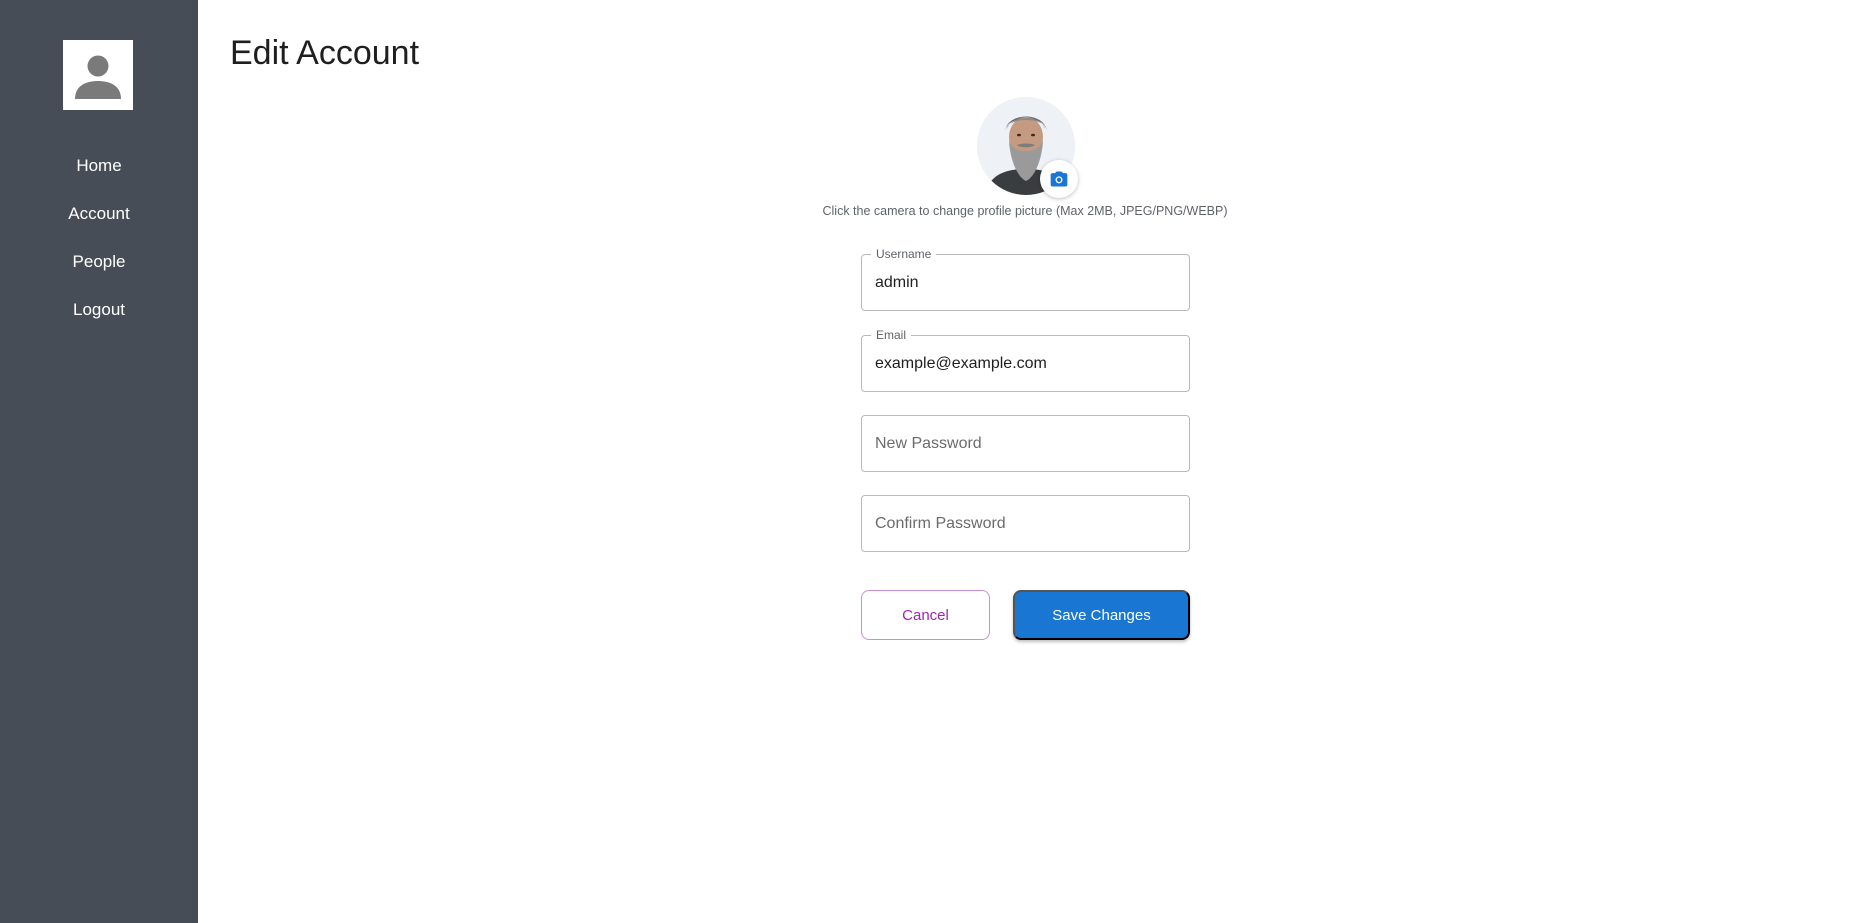 Image resolution: width=1852 pixels, height=923 pixels. I want to click on sidebar-item-home: Home, so click(99, 166).